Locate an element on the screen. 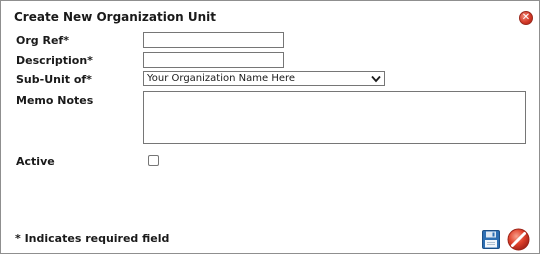 This screenshot has width=540, height=254. sub-unit-of-label: Sub-Unit of* is located at coordinates (54, 79).